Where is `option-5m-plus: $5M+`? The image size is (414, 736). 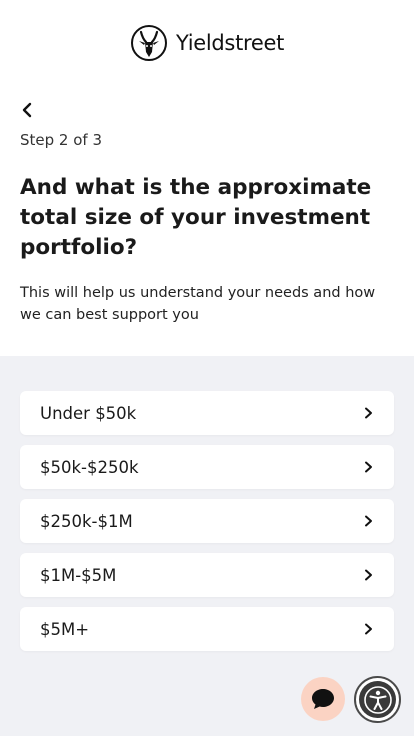
option-5m-plus: $5M+ is located at coordinates (207, 629).